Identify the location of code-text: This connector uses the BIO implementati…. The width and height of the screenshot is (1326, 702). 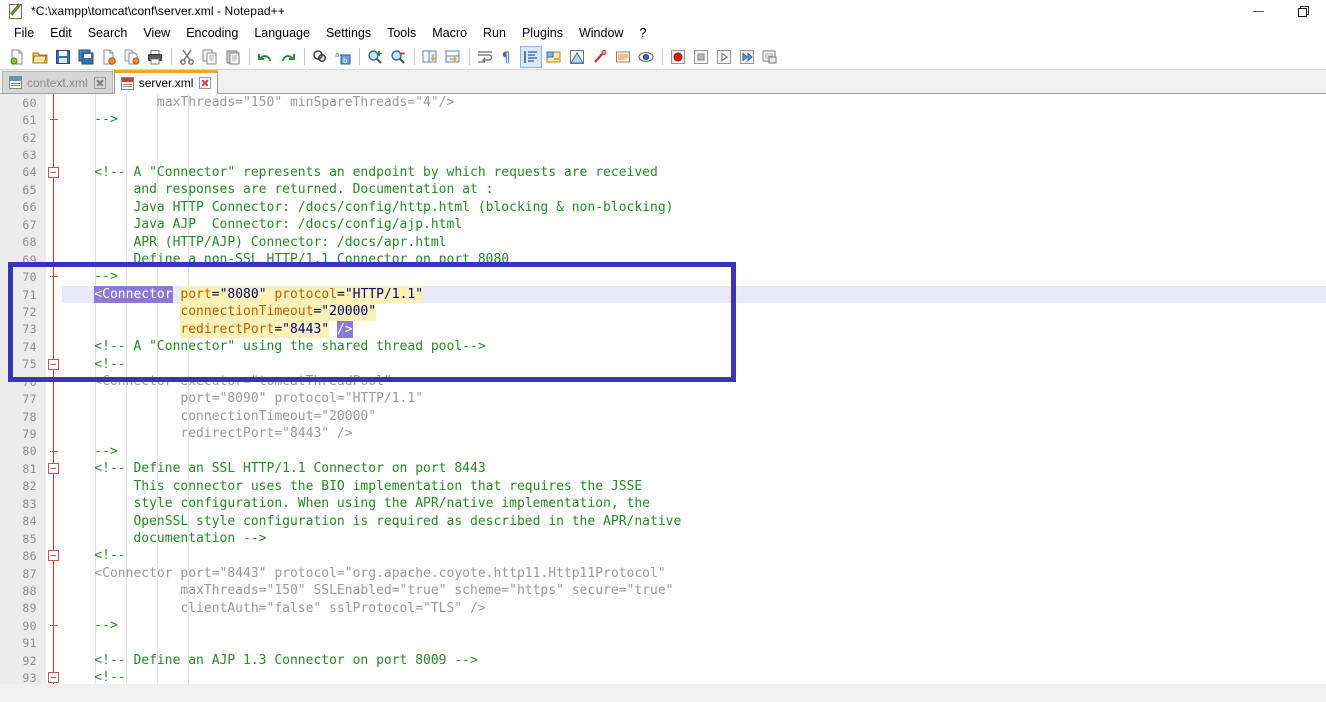
(694, 486).